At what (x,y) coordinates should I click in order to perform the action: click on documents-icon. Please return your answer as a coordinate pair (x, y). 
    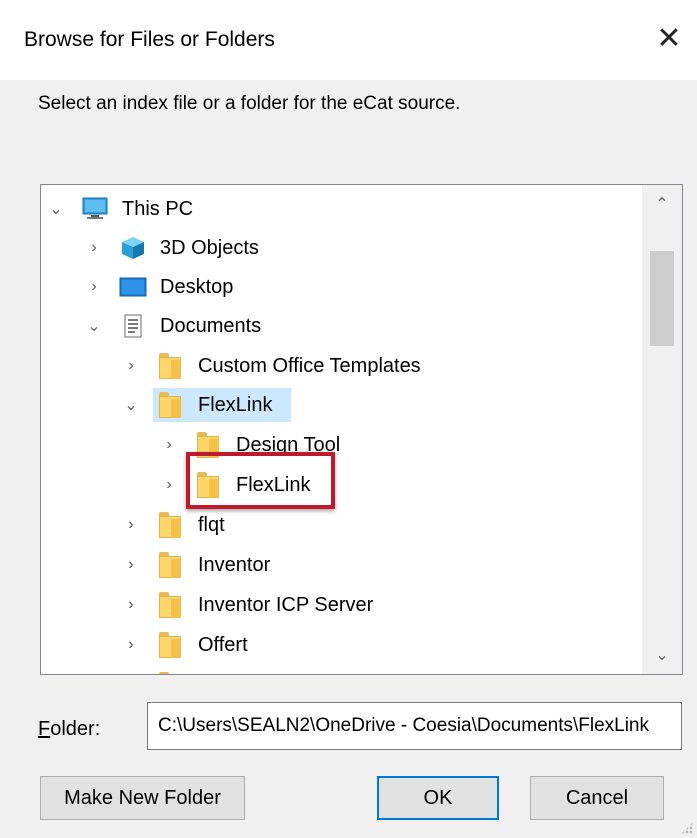
    Looking at the image, I should click on (133, 326).